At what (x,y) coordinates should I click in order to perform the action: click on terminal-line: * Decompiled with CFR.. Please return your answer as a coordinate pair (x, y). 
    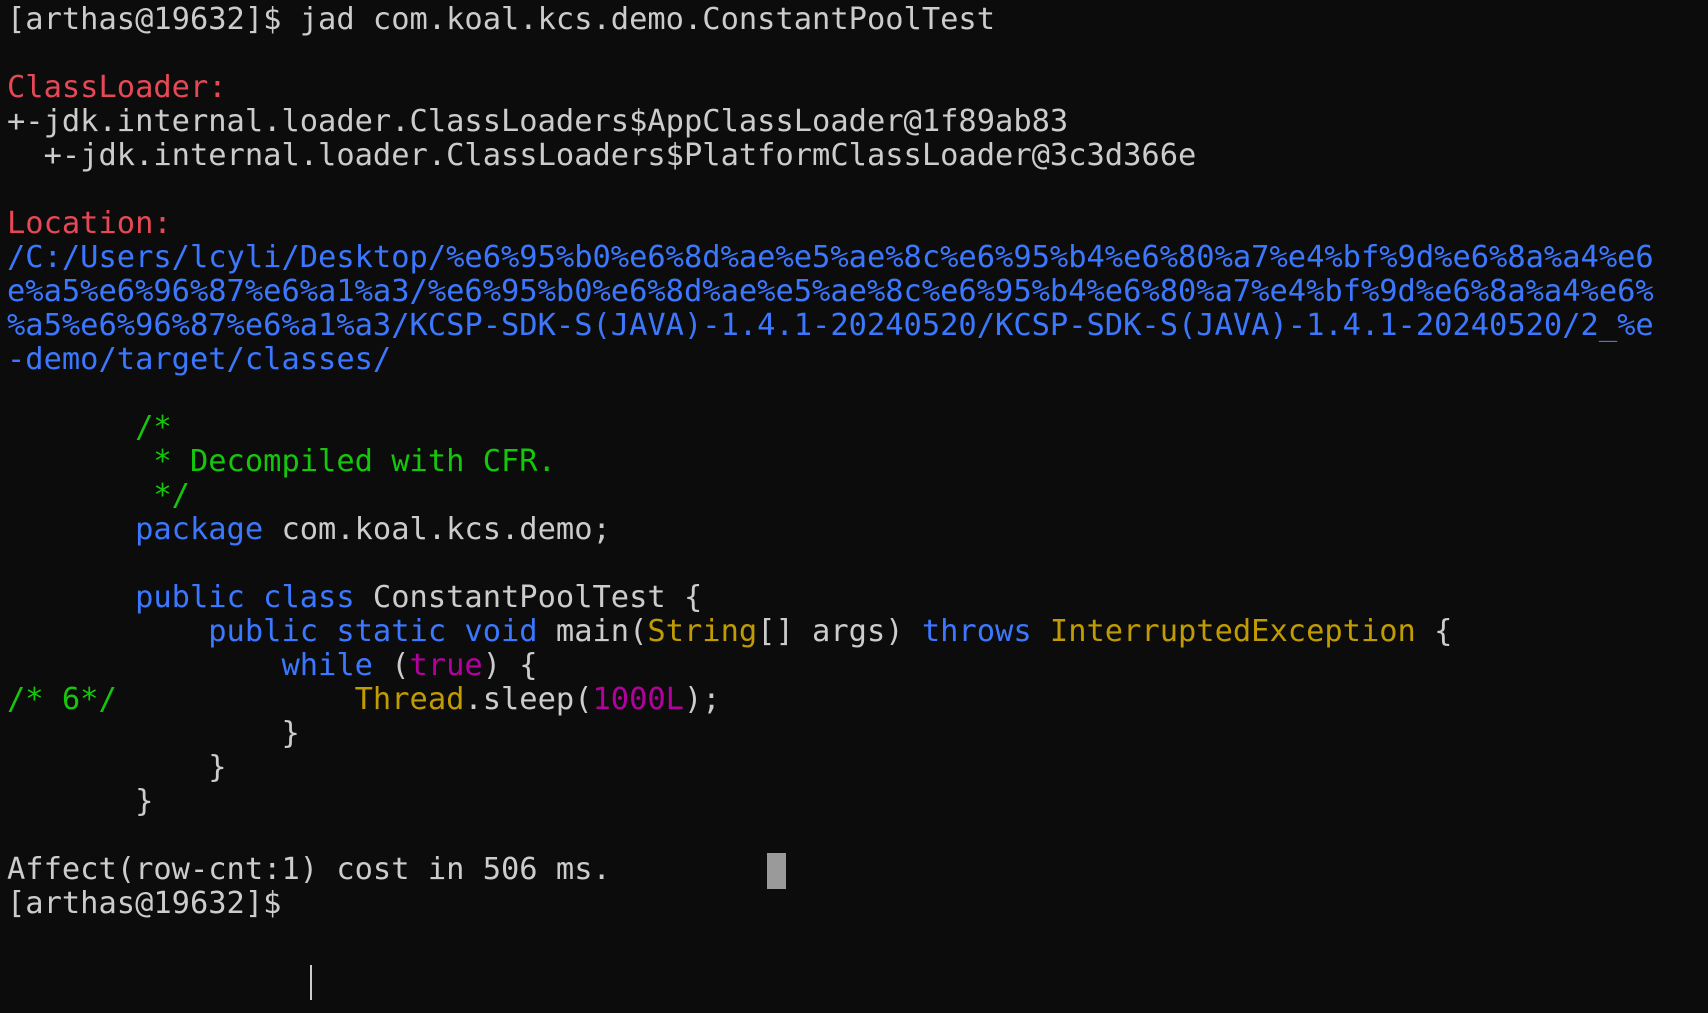
    Looking at the image, I should click on (281, 461).